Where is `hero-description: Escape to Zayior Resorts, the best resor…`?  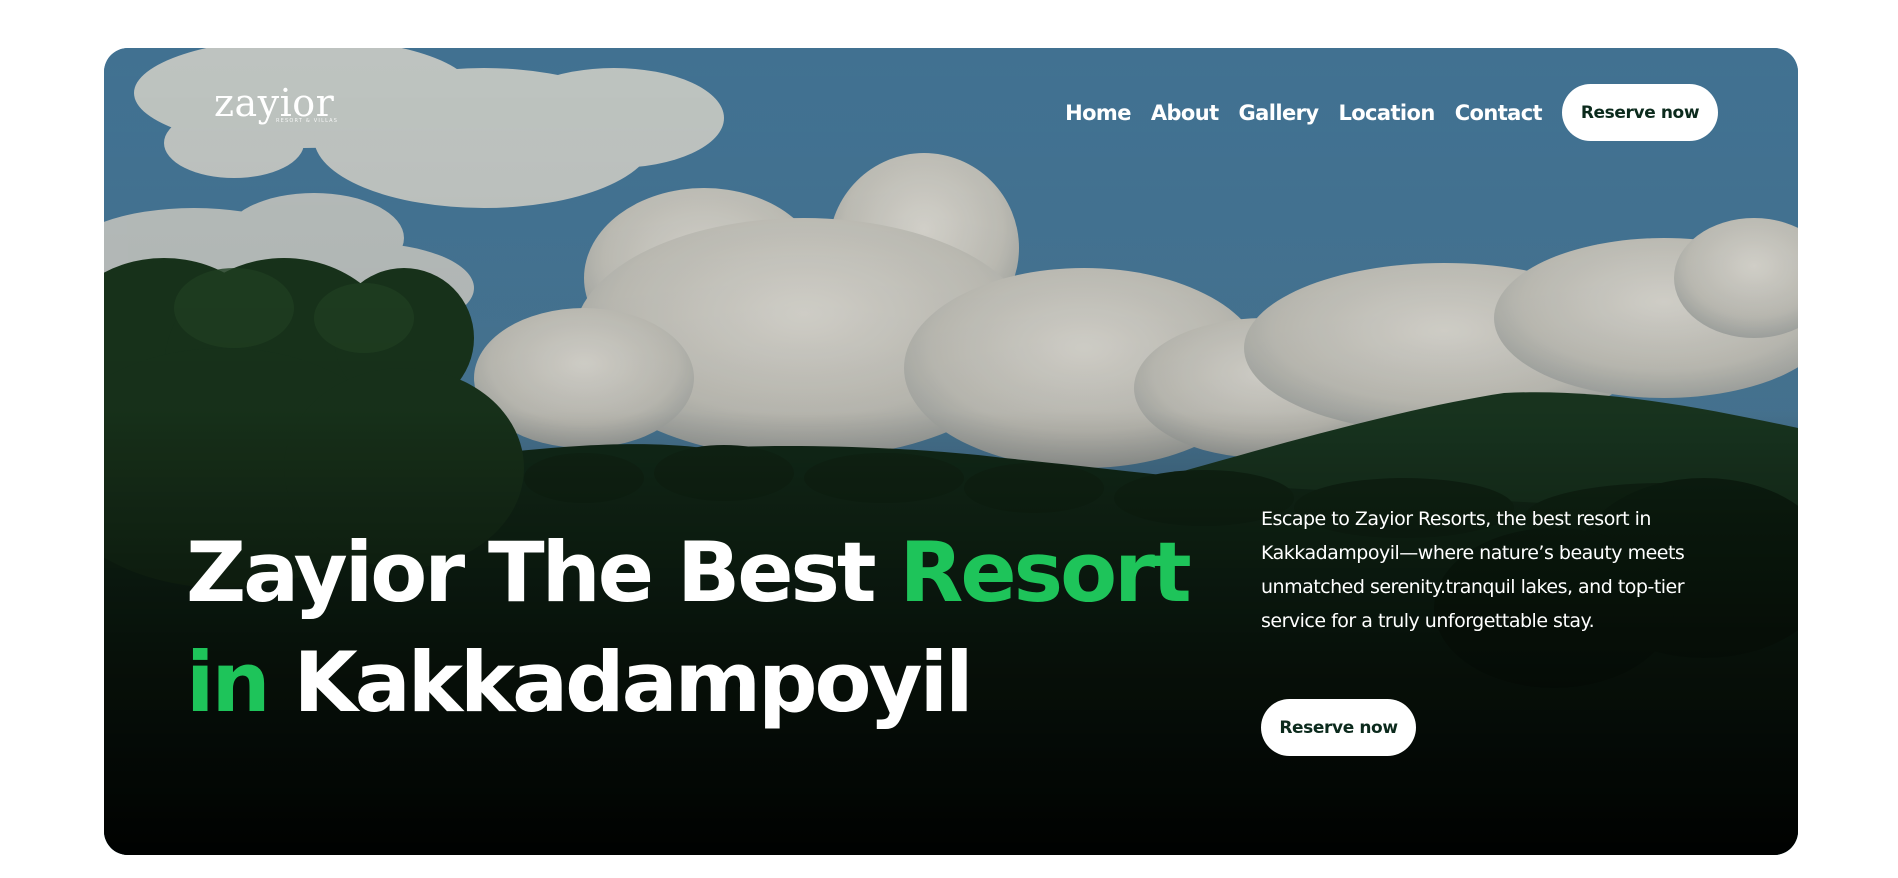 hero-description: Escape to Zayior Resorts, the best resor… is located at coordinates (1473, 570).